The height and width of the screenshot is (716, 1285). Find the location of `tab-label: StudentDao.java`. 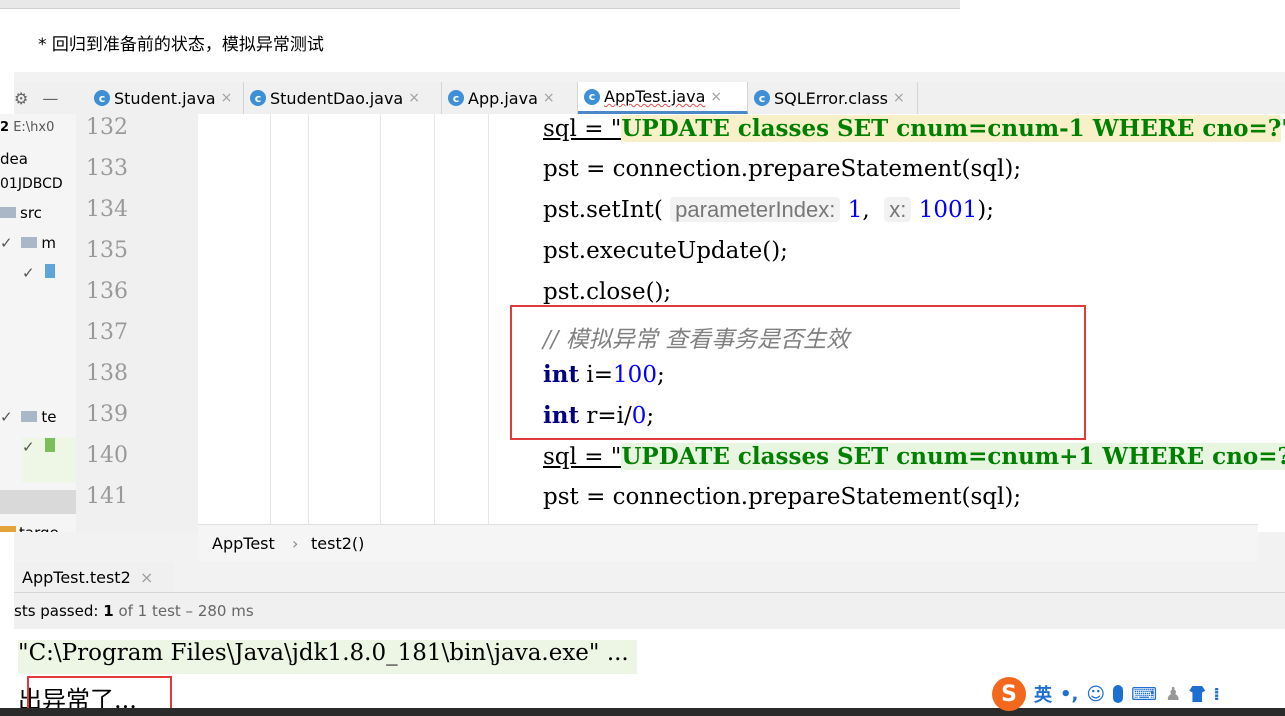

tab-label: StudentDao.java is located at coordinates (337, 98).